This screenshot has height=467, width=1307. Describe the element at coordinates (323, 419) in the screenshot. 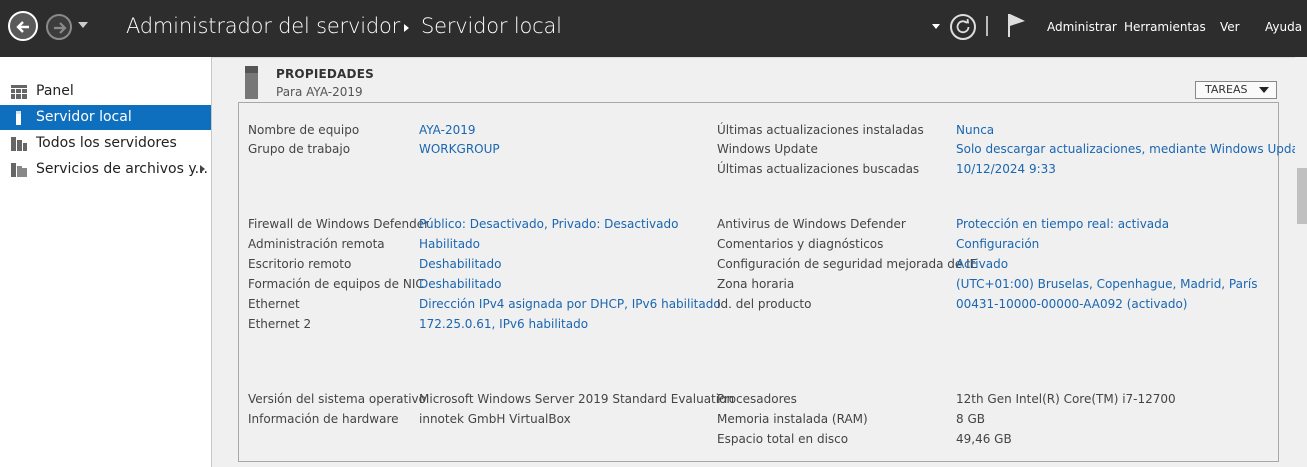

I see `field-label-hardware-info: Información de hardware` at that location.